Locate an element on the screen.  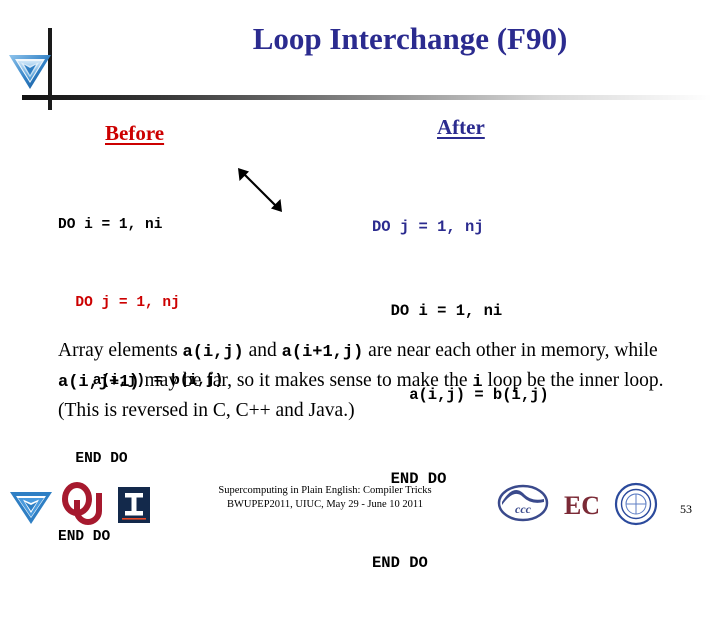
after-heading: After is located at coordinates (461, 127).